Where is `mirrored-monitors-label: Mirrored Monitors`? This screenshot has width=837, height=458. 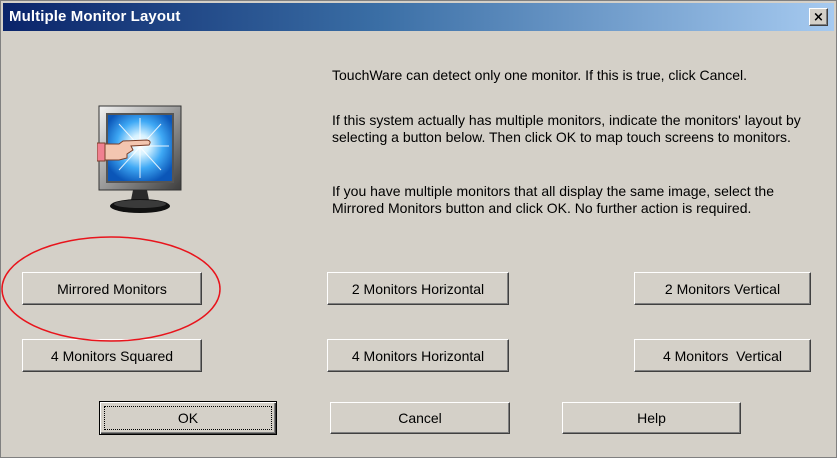
mirrored-monitors-label: Mirrored Monitors is located at coordinates (112, 288).